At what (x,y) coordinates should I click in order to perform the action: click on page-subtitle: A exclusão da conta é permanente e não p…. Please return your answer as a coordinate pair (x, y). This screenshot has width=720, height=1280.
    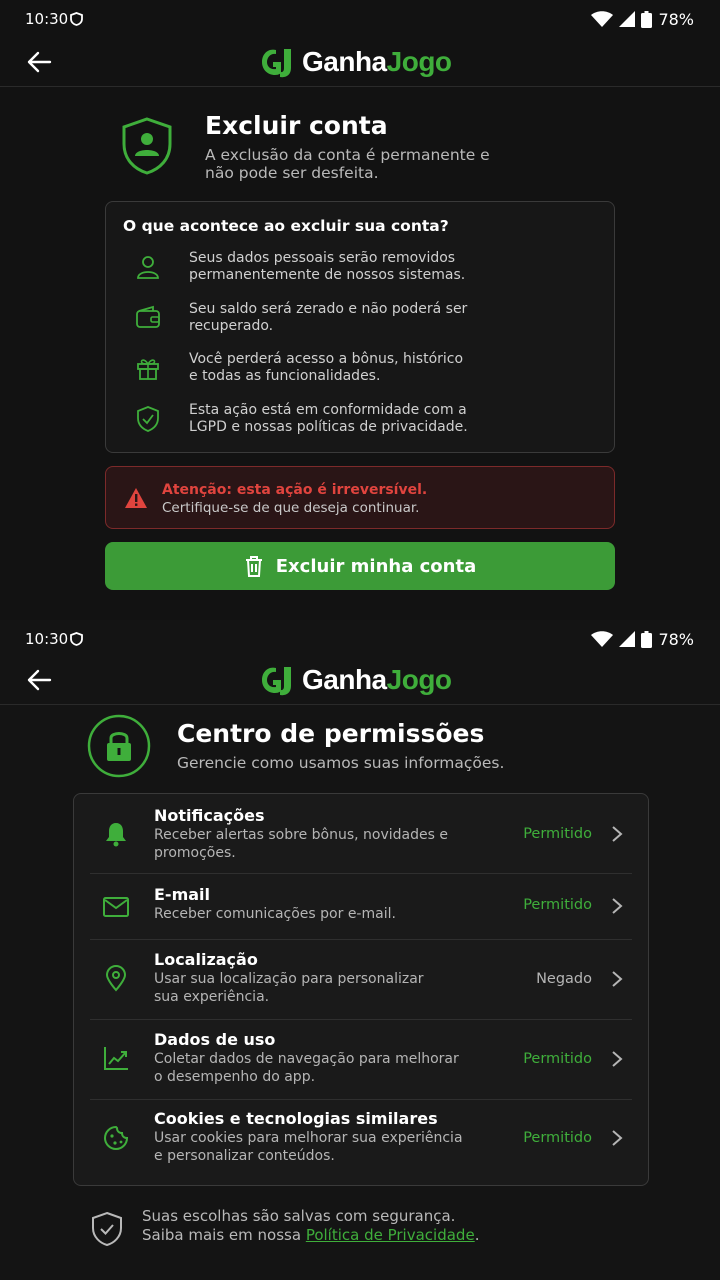
    Looking at the image, I should click on (347, 164).